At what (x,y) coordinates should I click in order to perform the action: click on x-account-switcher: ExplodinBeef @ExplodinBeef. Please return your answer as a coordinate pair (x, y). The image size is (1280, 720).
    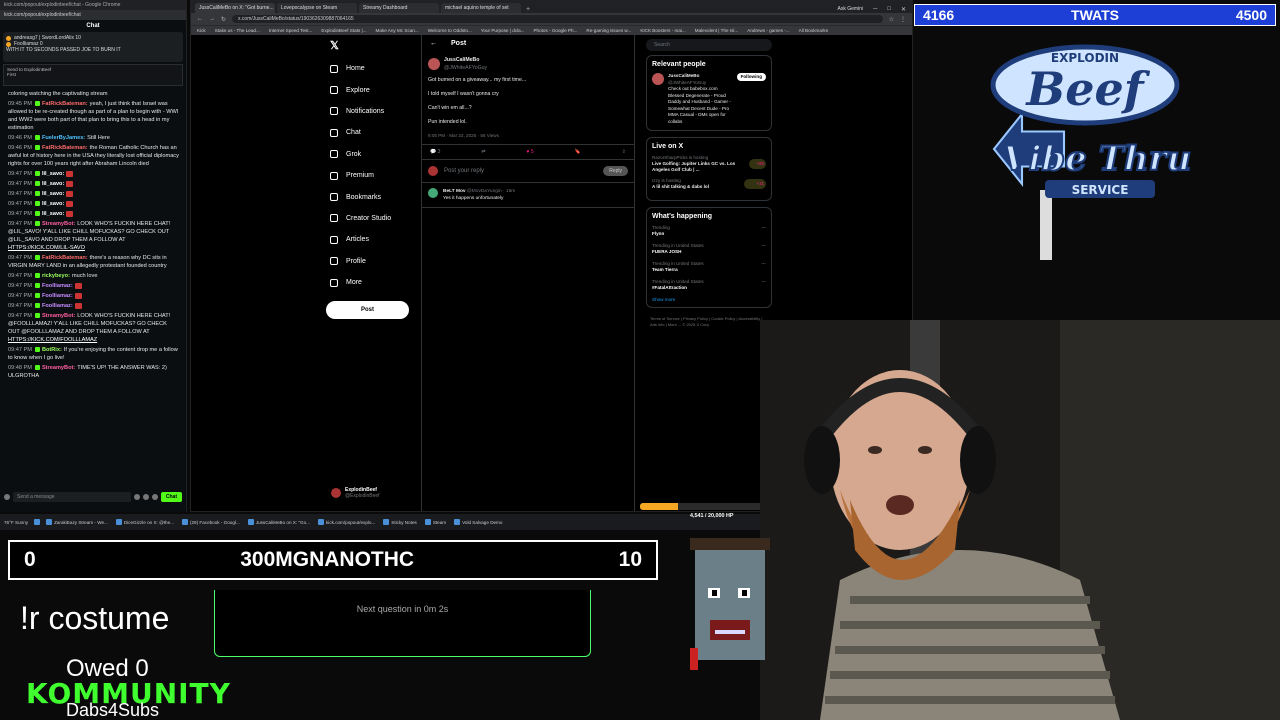
    Looking at the image, I should click on (355, 493).